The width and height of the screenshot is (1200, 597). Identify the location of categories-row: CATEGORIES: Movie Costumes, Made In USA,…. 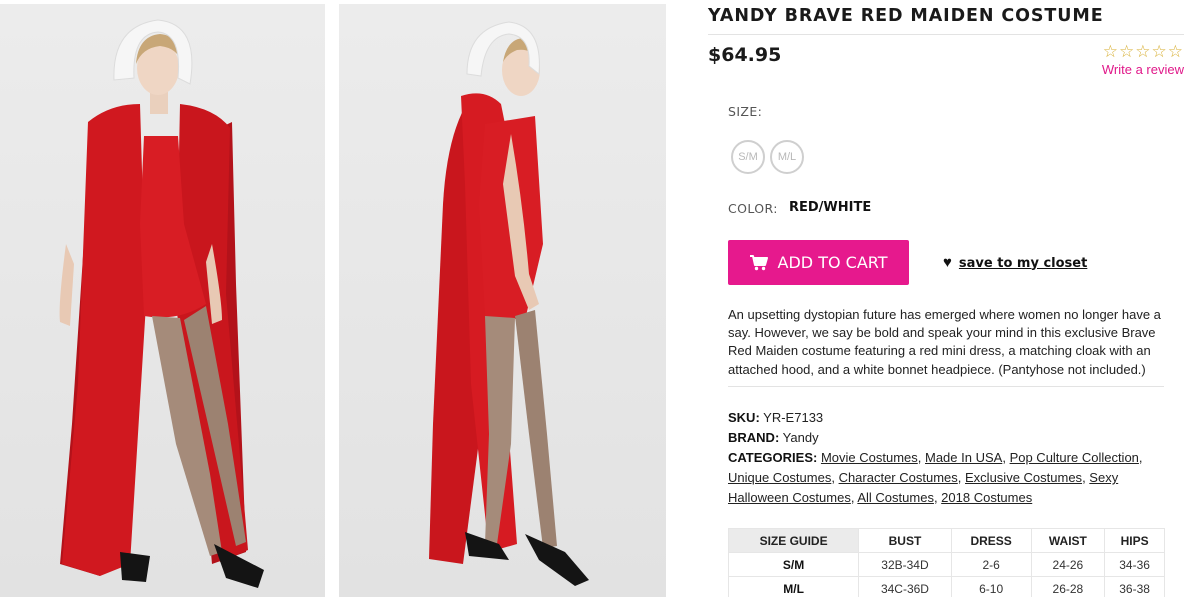
(935, 477).